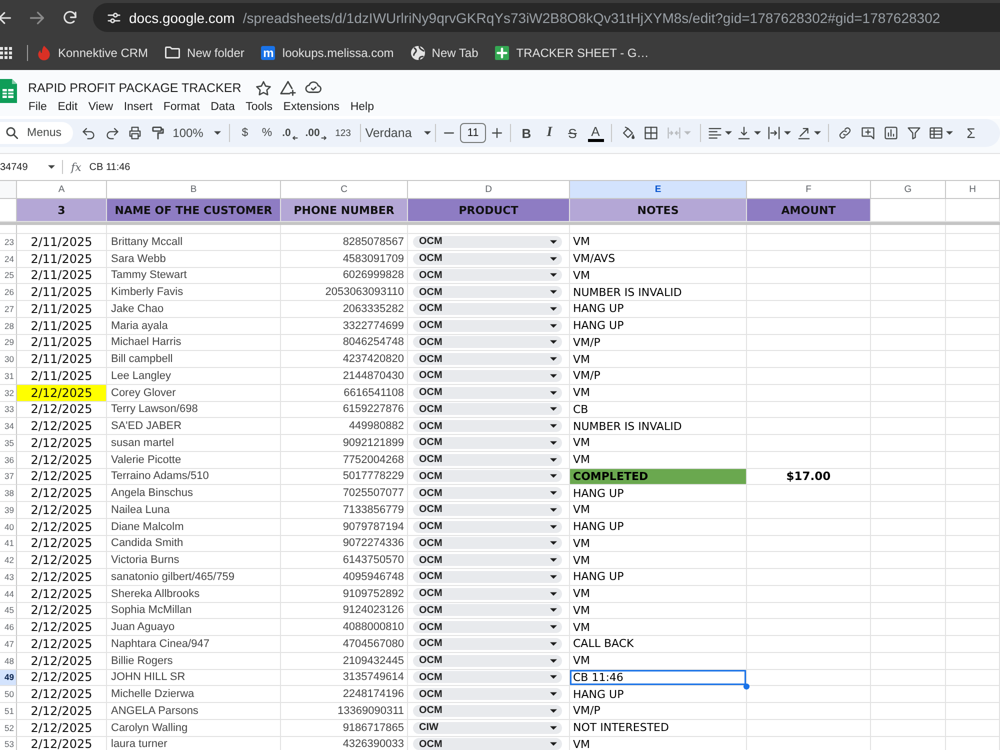 The image size is (1000, 750). Describe the element at coordinates (194, 190) in the screenshot. I see `column-letter: B` at that location.